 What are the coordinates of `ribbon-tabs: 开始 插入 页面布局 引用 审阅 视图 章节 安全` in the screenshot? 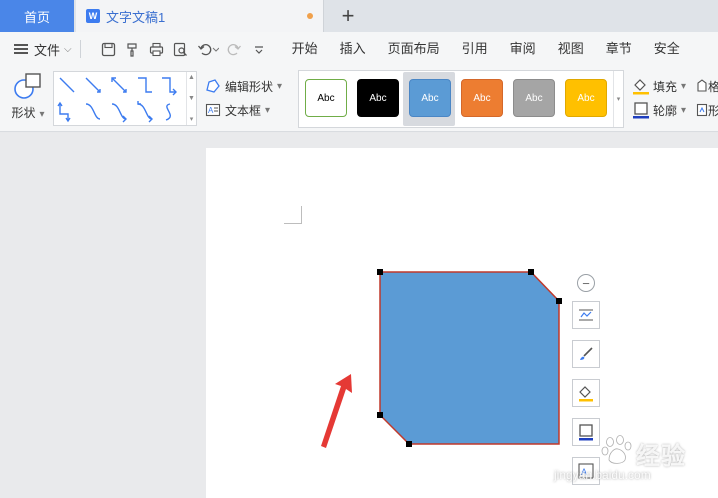 It's located at (486, 49).